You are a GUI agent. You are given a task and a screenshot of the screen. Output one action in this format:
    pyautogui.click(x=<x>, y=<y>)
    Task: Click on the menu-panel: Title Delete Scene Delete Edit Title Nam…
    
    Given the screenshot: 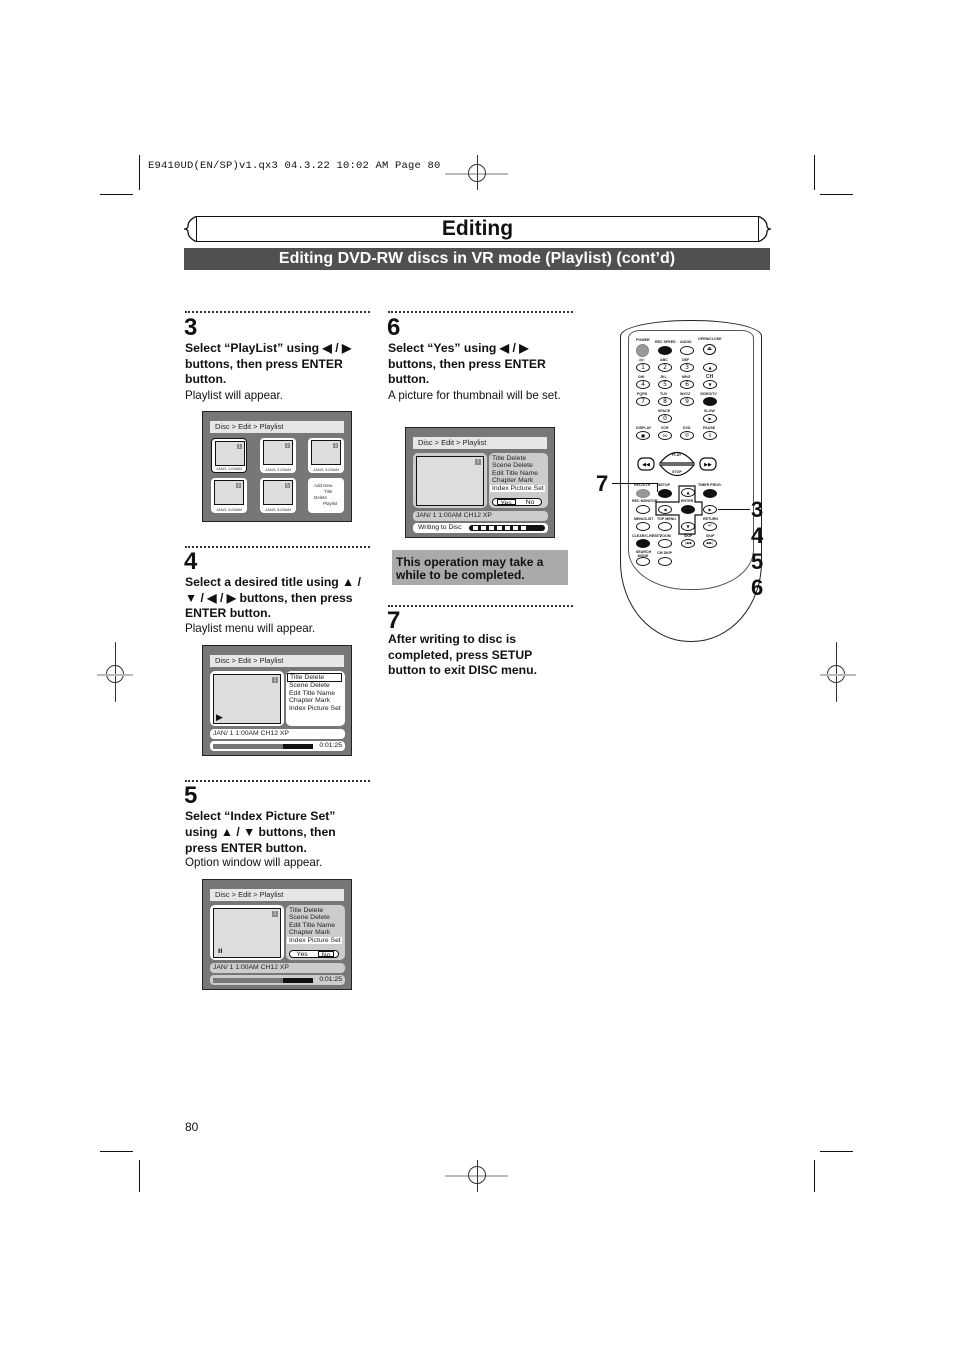 What is the action you would take?
    pyautogui.click(x=315, y=698)
    